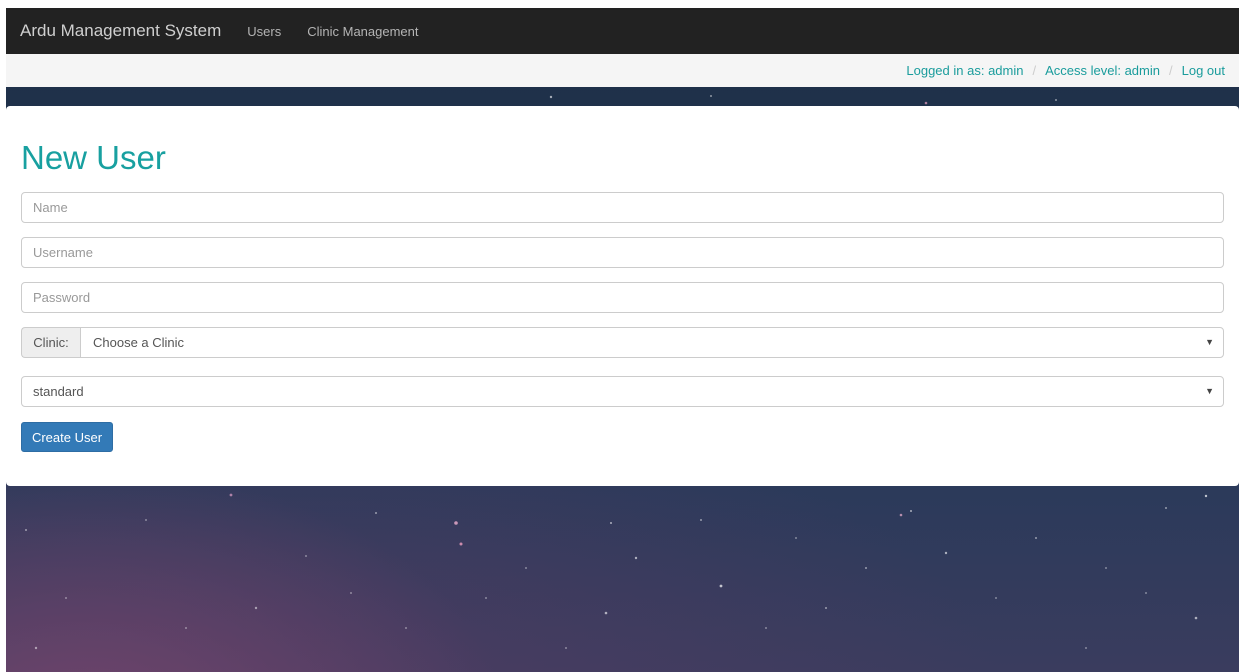  Describe the element at coordinates (652, 342) in the screenshot. I see `clinic-select: Choose a Clinic ▼` at that location.